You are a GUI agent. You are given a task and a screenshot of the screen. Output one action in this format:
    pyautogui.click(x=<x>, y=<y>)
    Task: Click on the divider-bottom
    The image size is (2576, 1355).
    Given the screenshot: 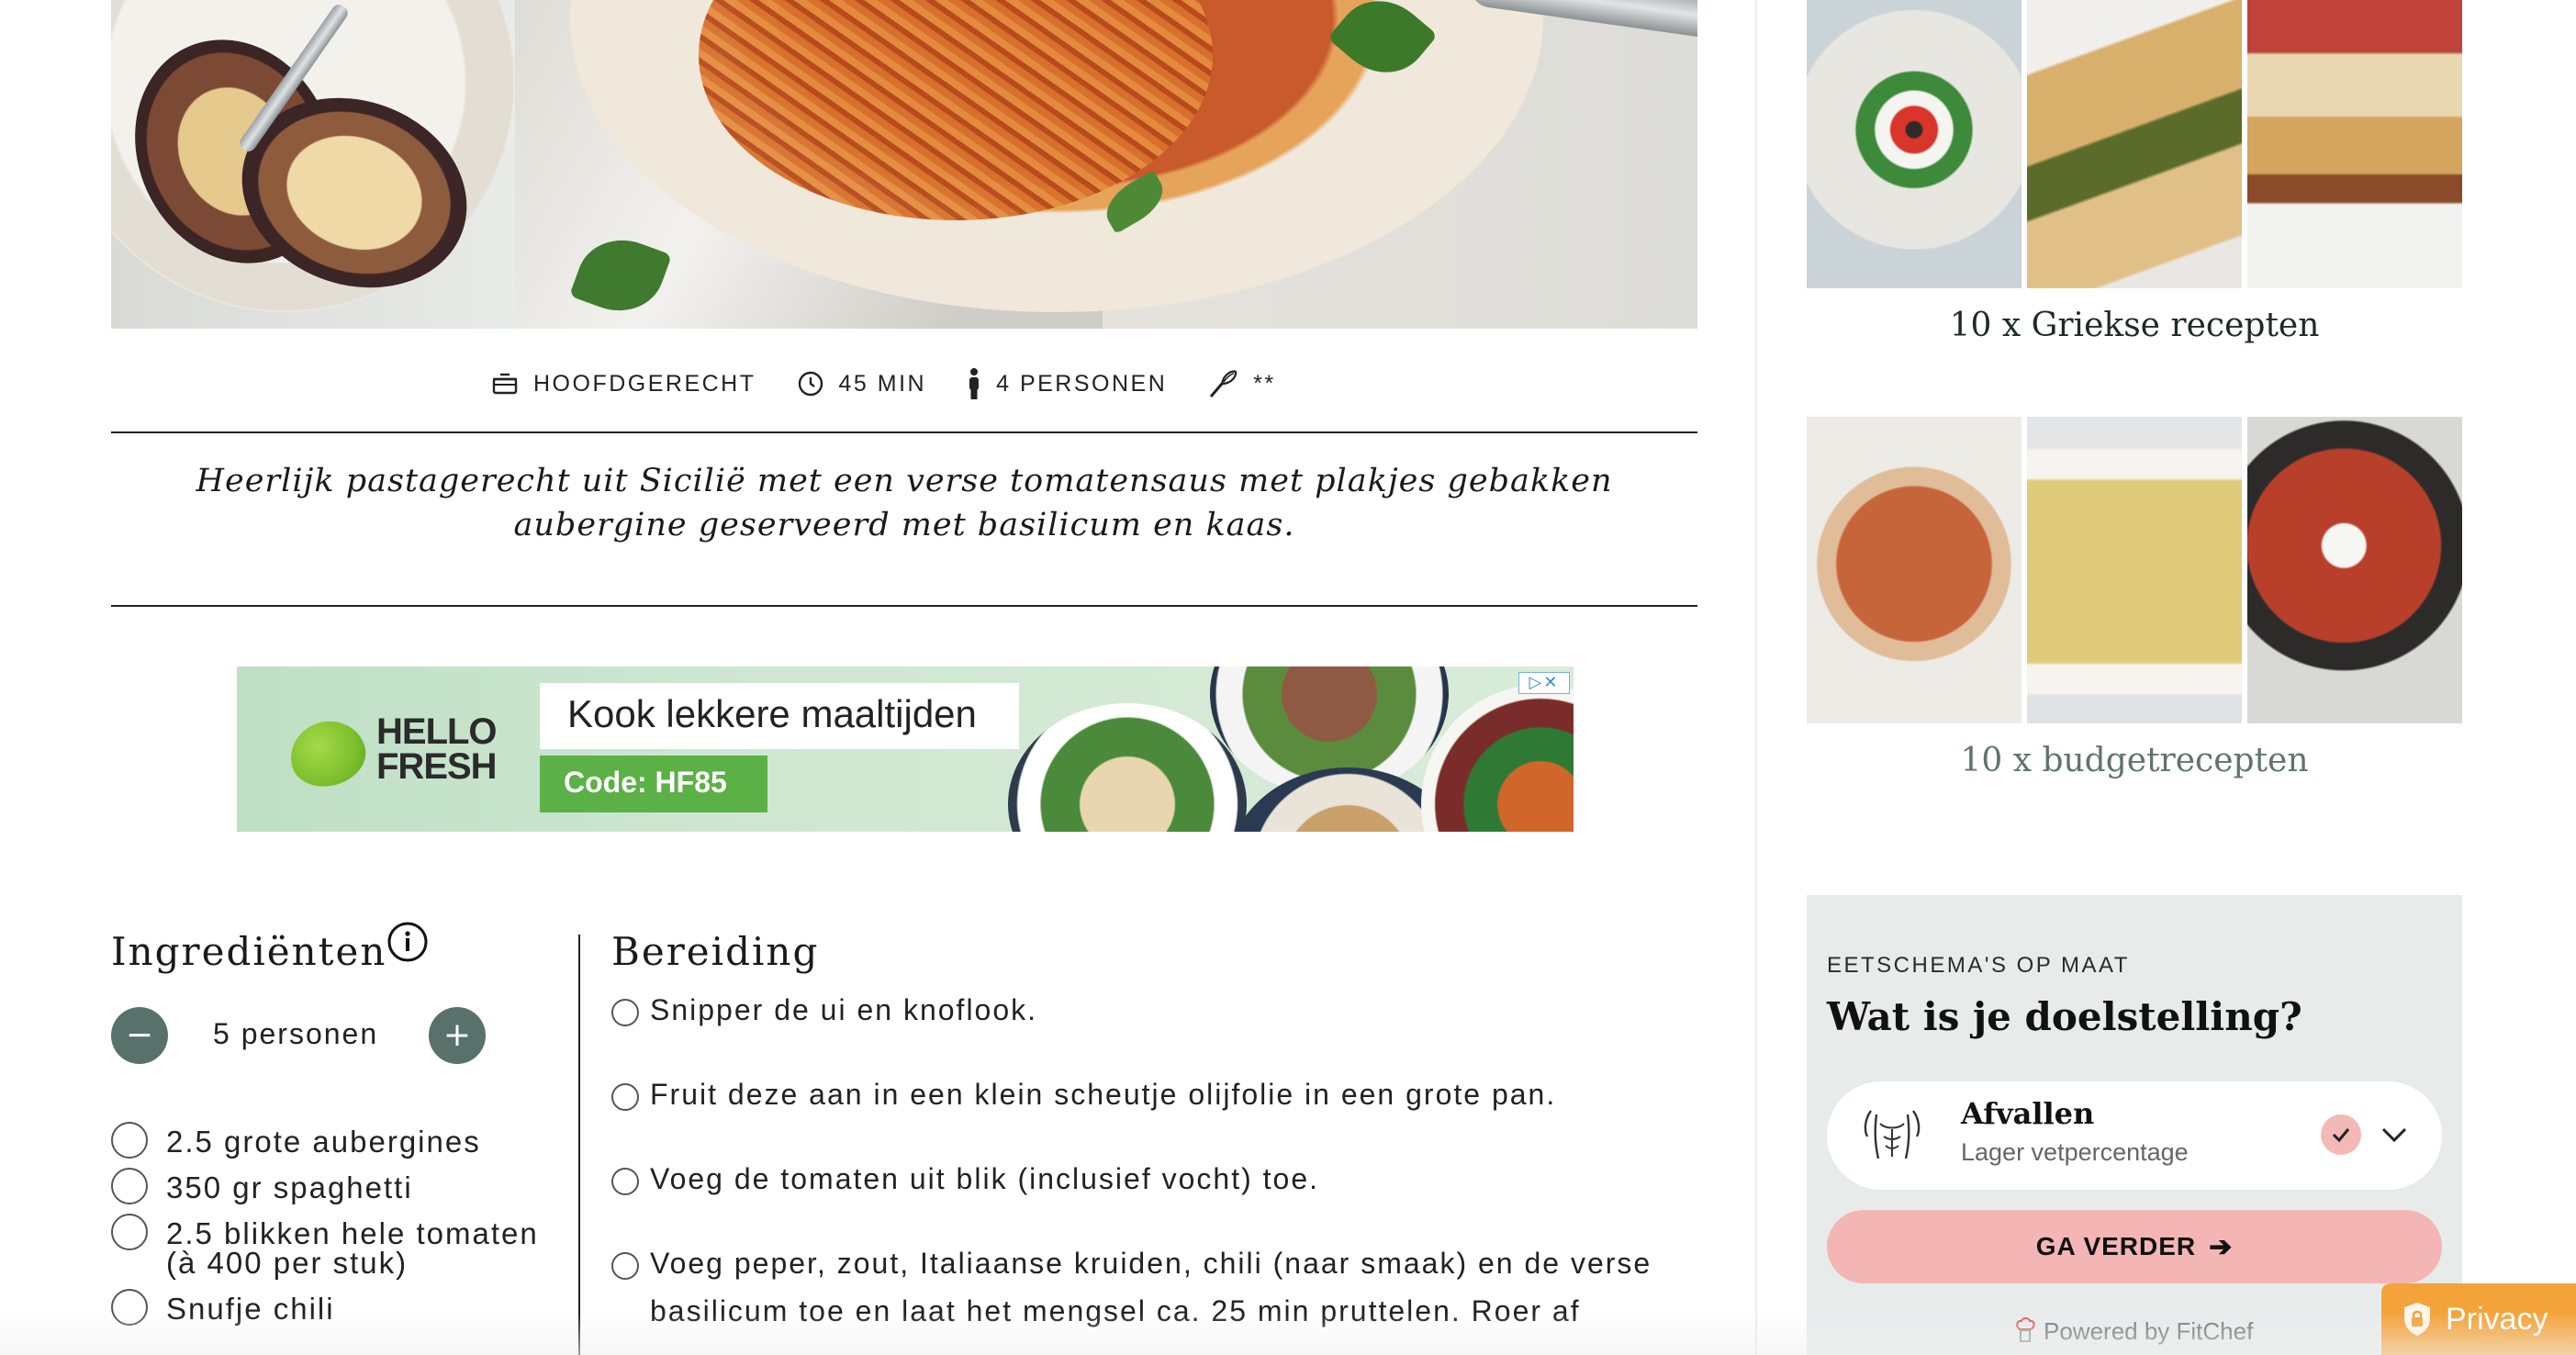 What is the action you would take?
    pyautogui.click(x=904, y=606)
    